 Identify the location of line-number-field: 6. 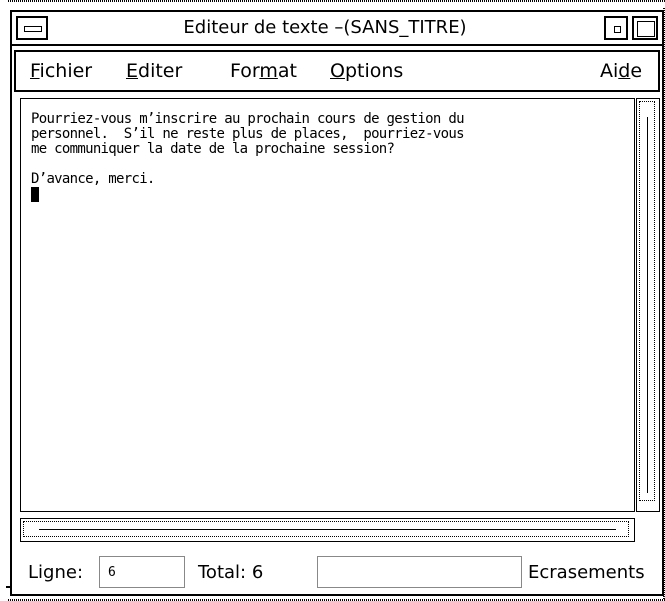
(142, 572).